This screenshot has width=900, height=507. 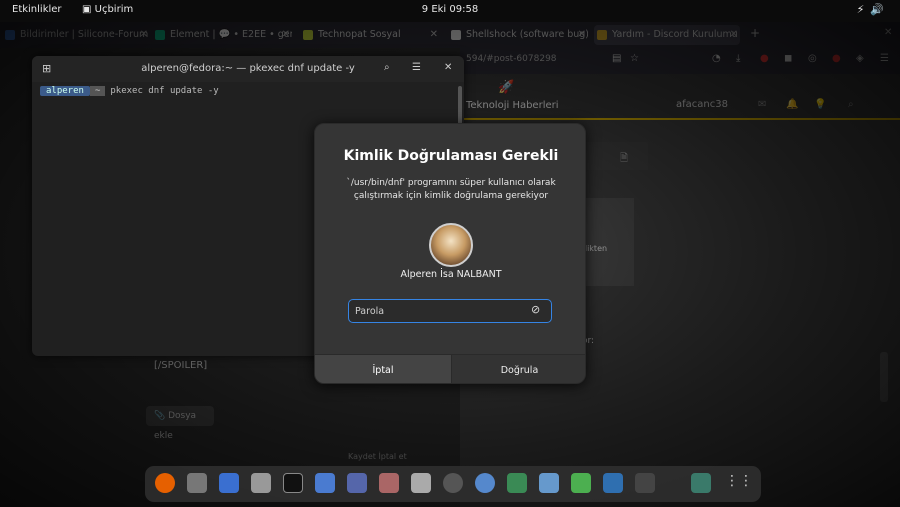 I want to click on dialog-buttons: İptal Doğrula, so click(x=450, y=368).